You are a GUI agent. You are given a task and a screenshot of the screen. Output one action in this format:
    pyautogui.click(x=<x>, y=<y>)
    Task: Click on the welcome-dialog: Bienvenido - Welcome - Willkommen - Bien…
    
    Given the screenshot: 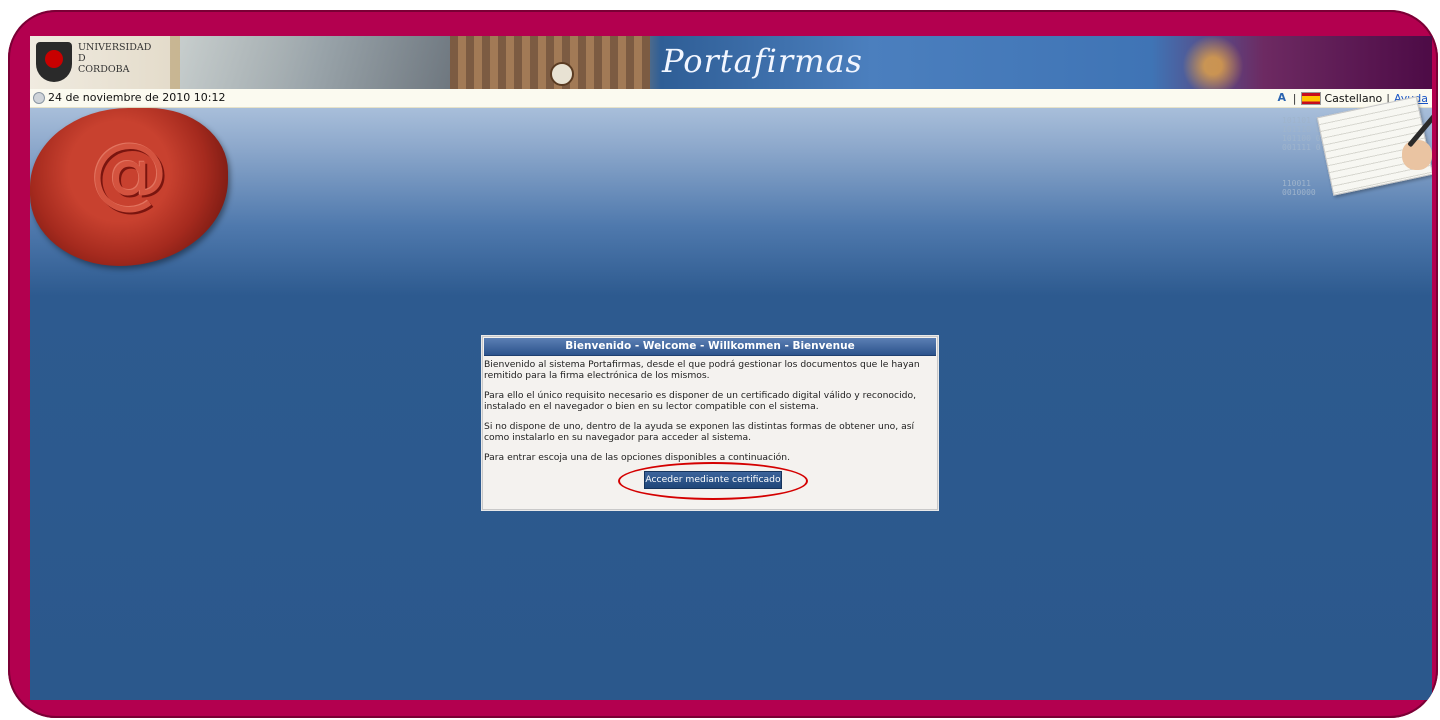 What is the action you would take?
    pyautogui.click(x=710, y=423)
    